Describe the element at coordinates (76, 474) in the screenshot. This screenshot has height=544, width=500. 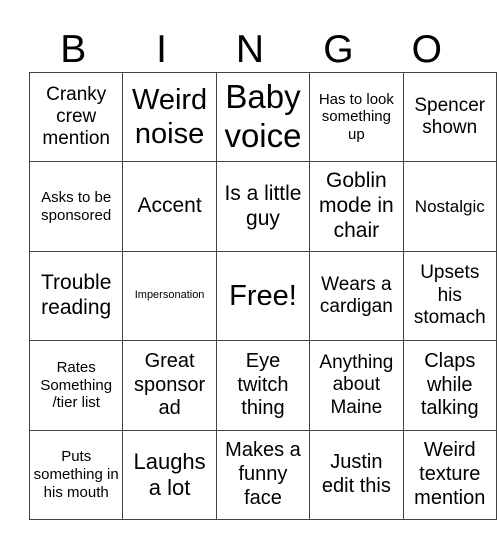
I see `bingo-cell: Puts something in his mouth` at that location.